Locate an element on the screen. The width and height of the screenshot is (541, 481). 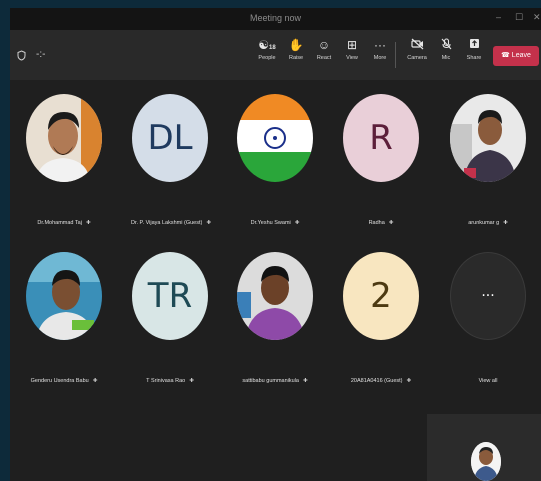
camera-button: Camera is located at coordinates (417, 49).